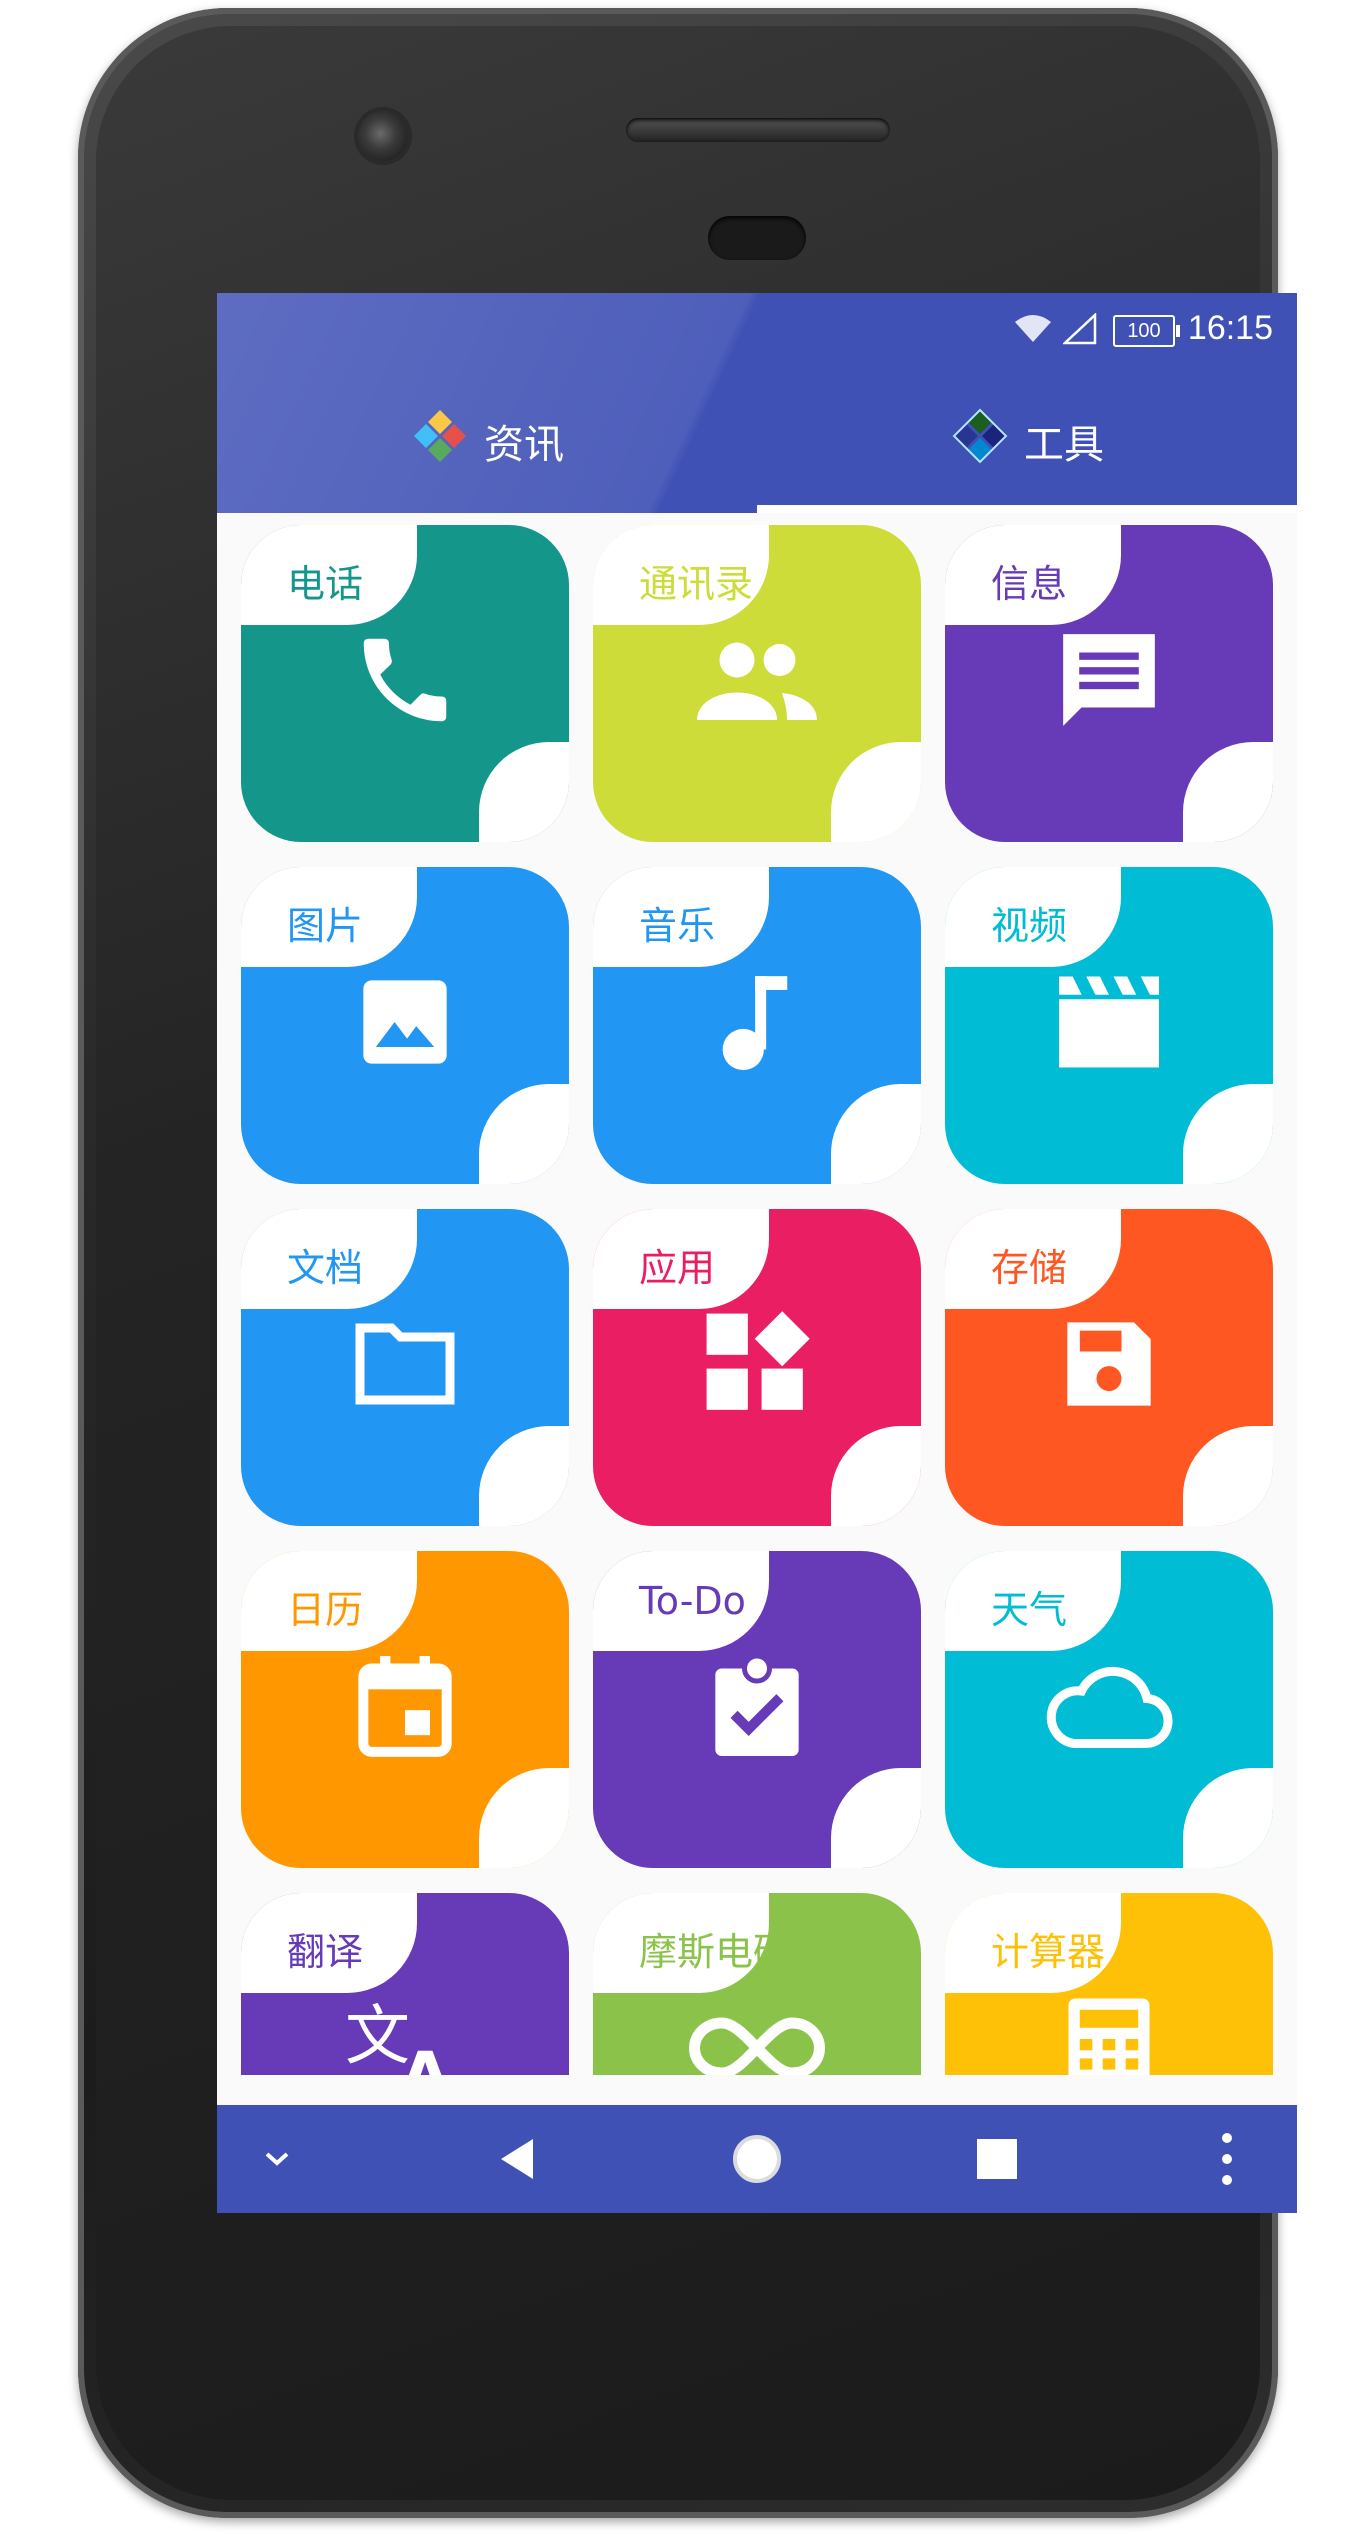  What do you see at coordinates (1227, 2159) in the screenshot?
I see `more-vert-icon` at bounding box center [1227, 2159].